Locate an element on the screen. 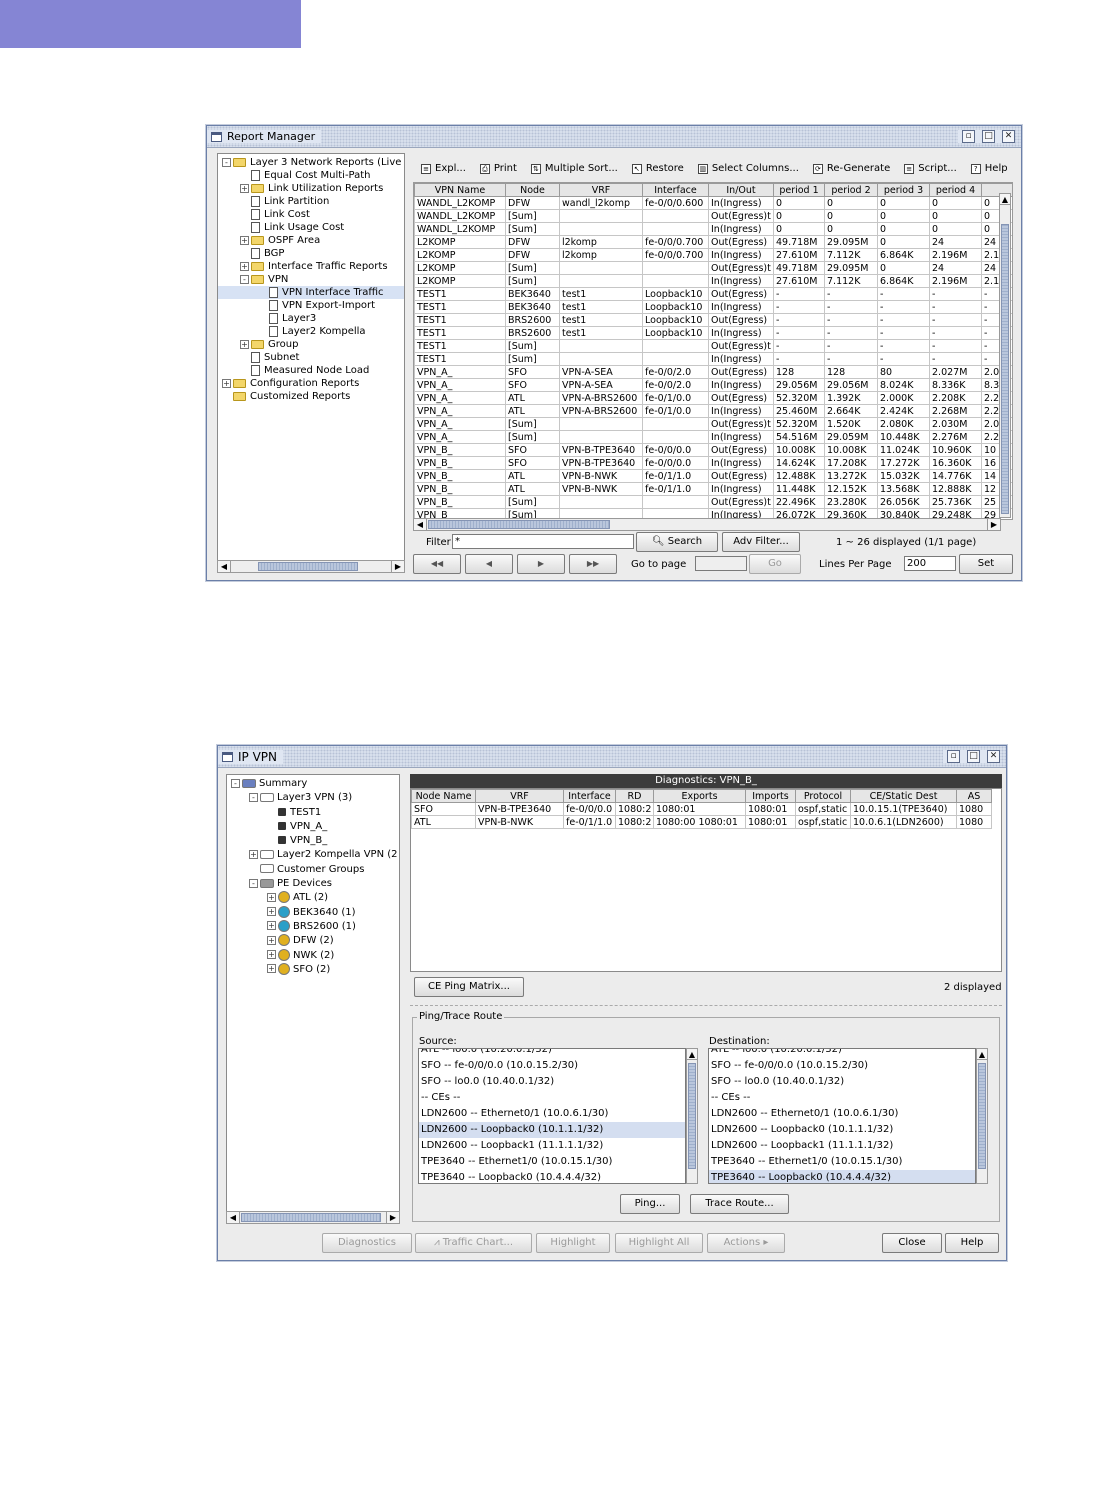 The width and height of the screenshot is (1114, 1488). tree-node: + Interface Traffic Reports is located at coordinates (311, 266).